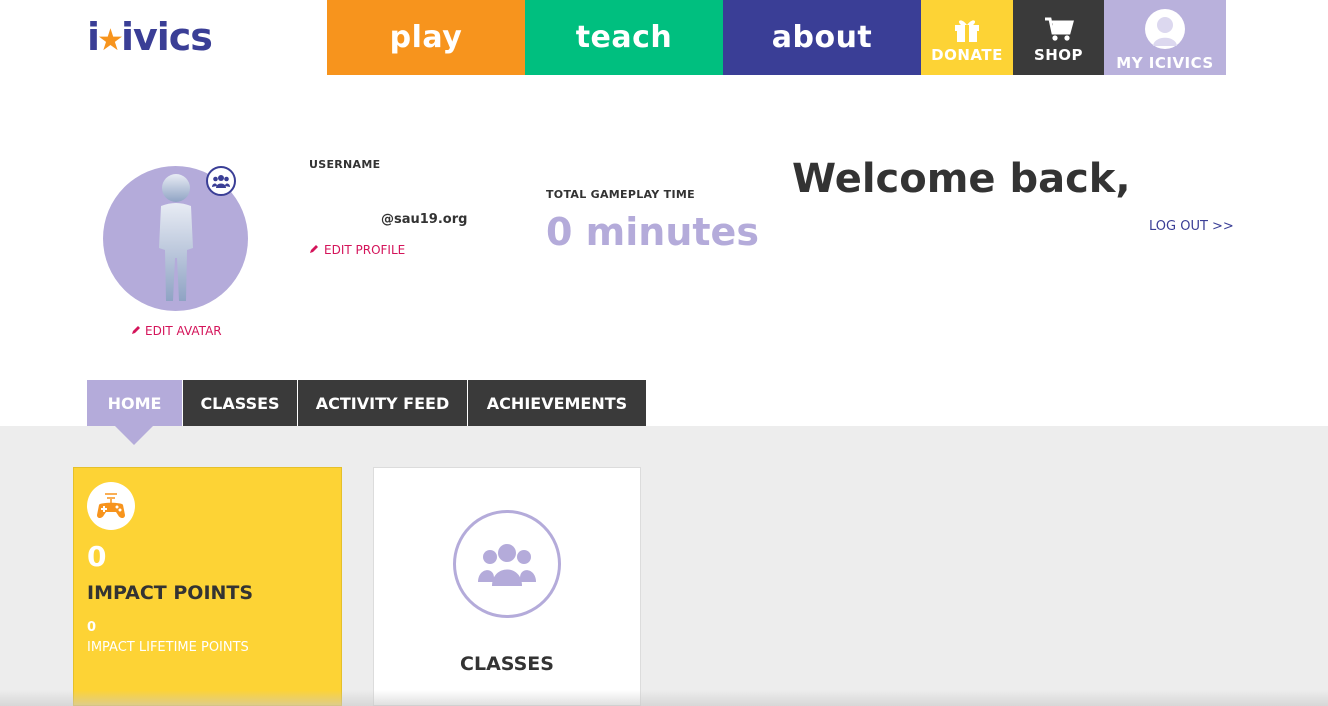 The height and width of the screenshot is (706, 1328). Describe the element at coordinates (507, 664) in the screenshot. I see `classes-card-label: CLASSES` at that location.